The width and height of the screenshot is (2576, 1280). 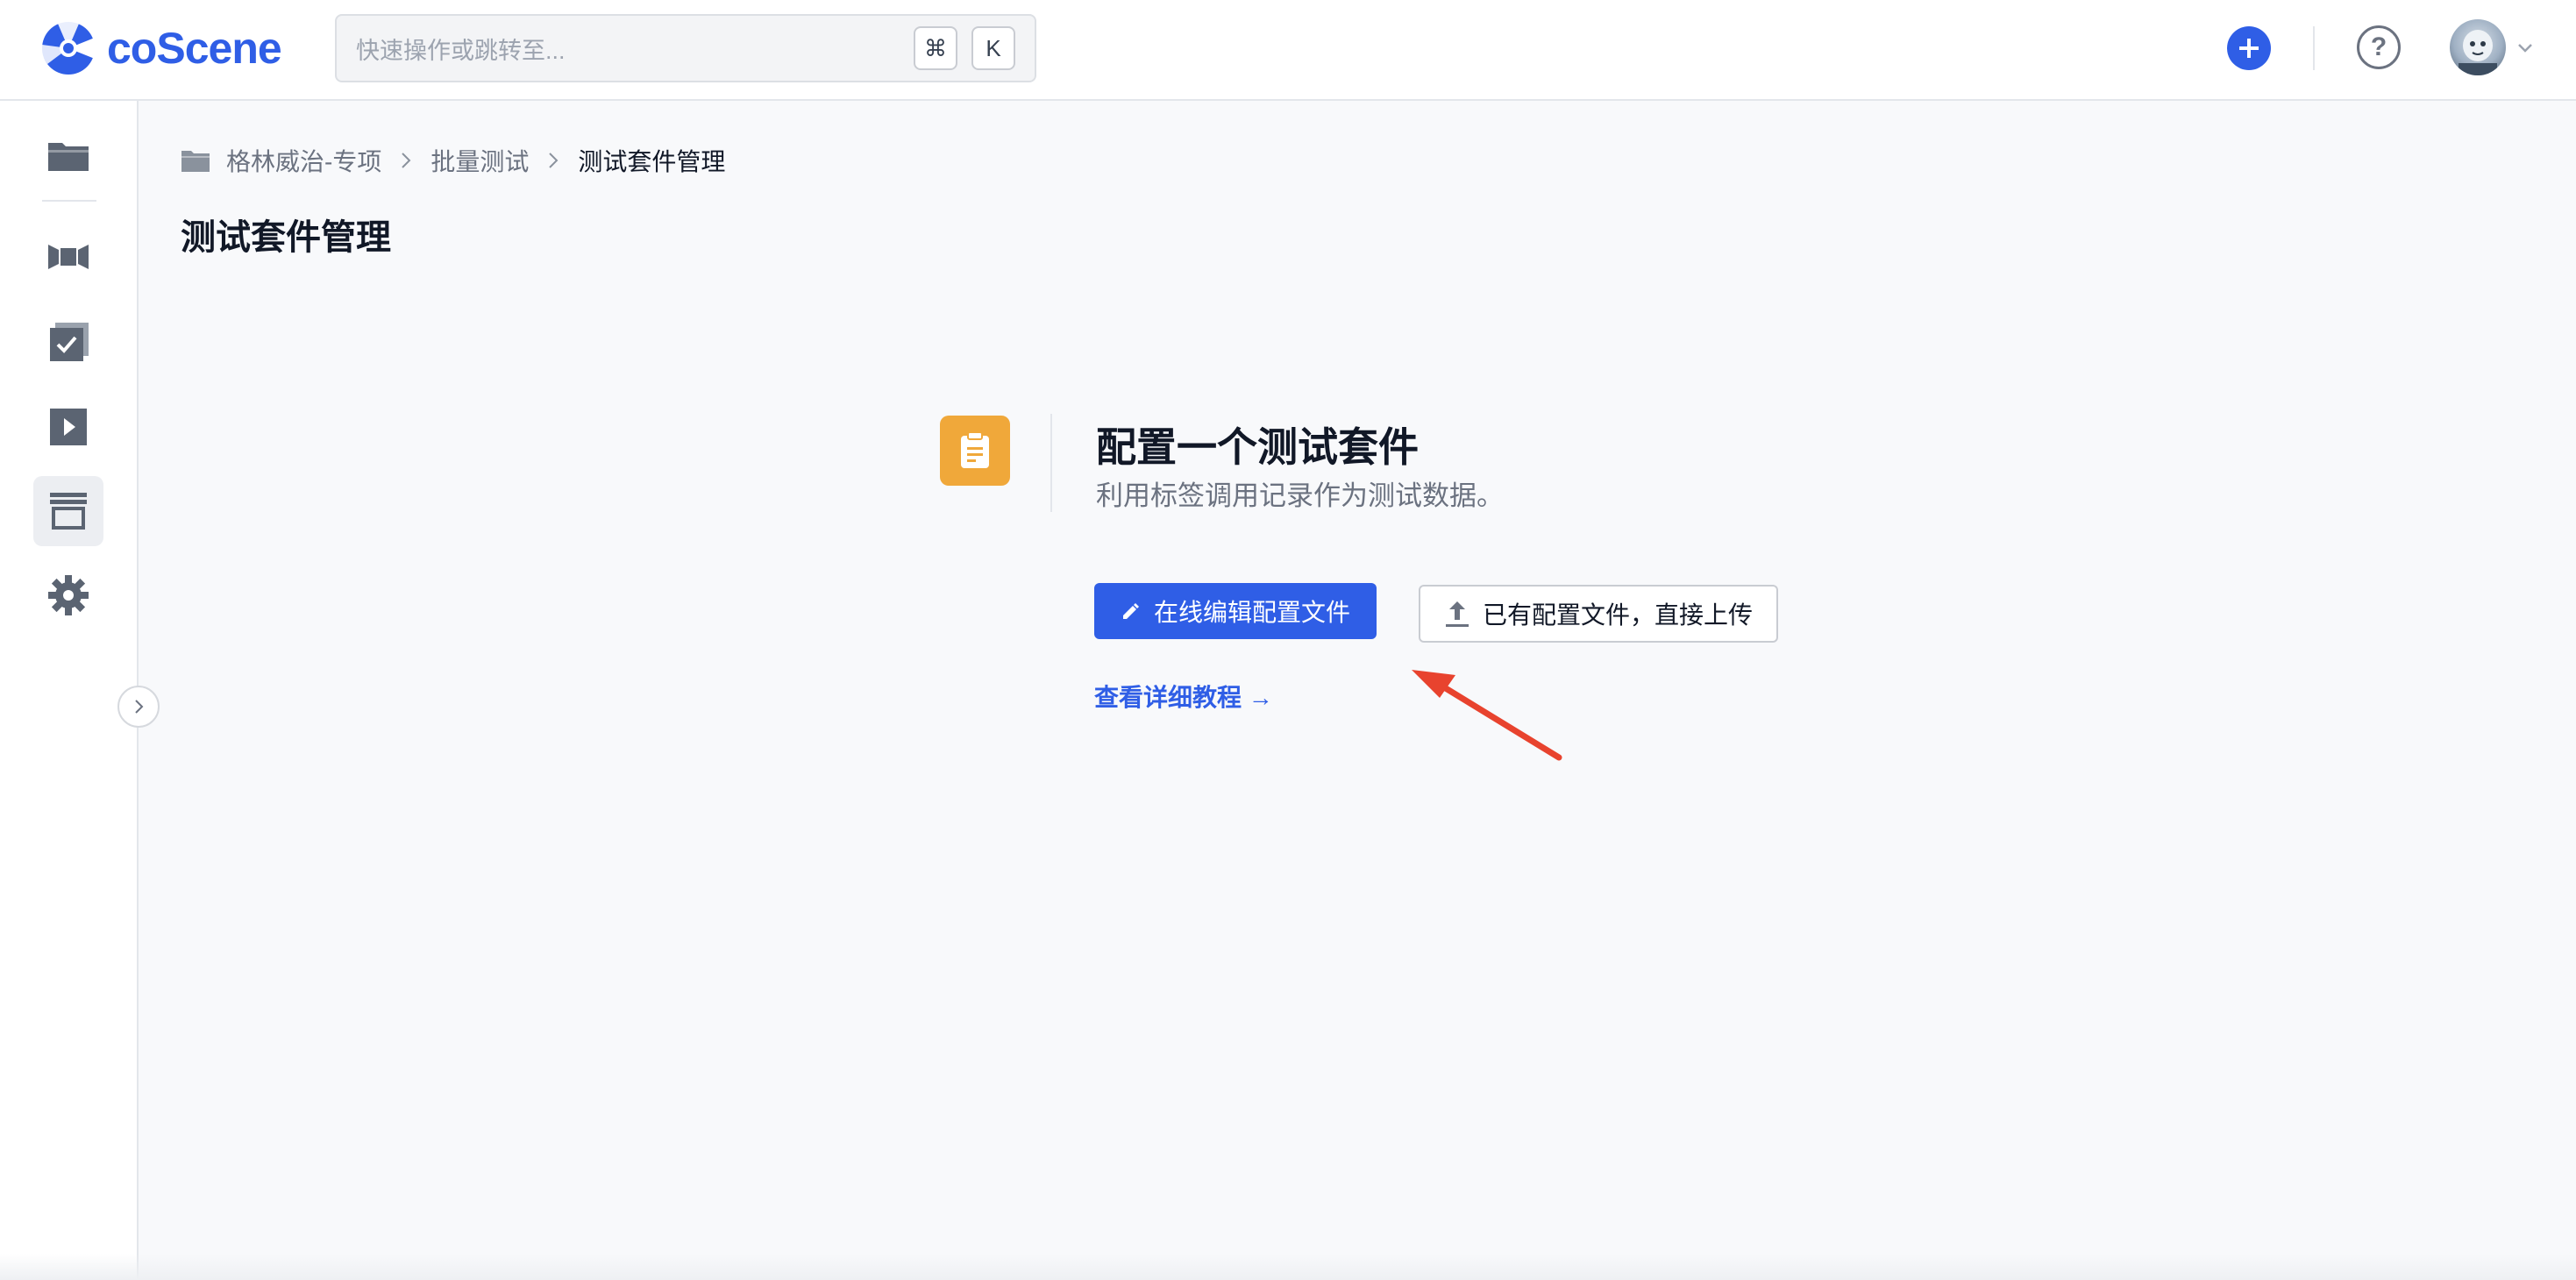 I want to click on checklist-icon, so click(x=69, y=342).